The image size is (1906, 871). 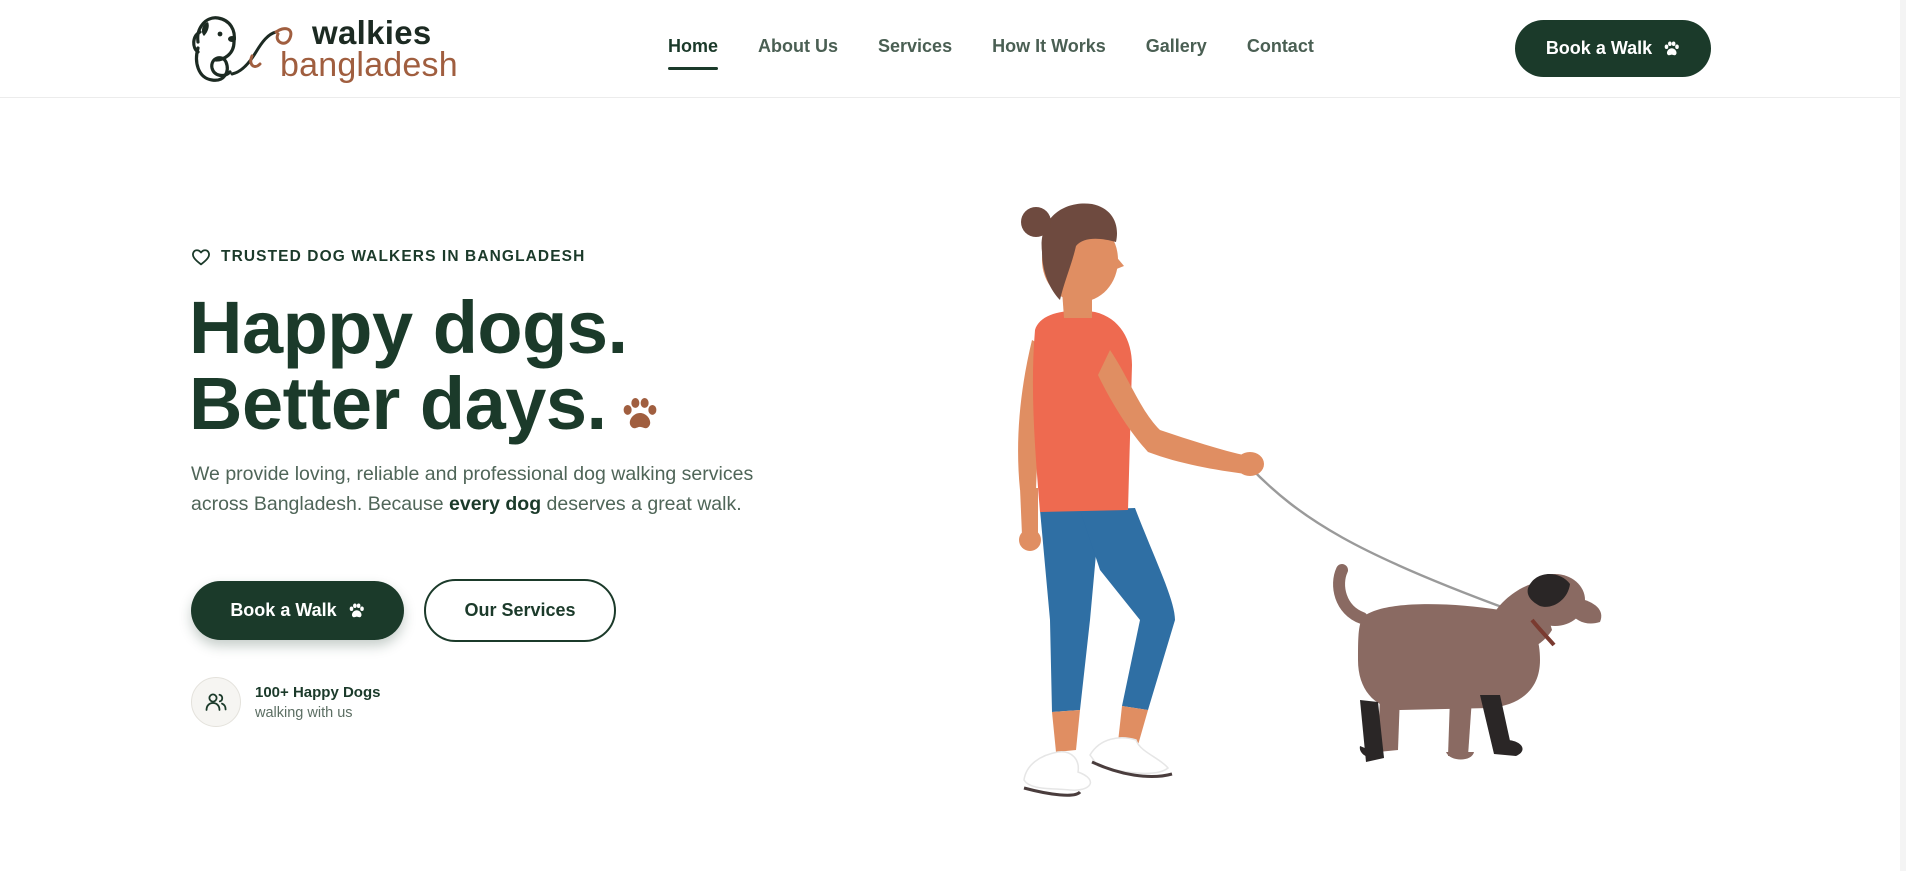 What do you see at coordinates (408, 327) in the screenshot?
I see `headline-line-1: Happy dogs.` at bounding box center [408, 327].